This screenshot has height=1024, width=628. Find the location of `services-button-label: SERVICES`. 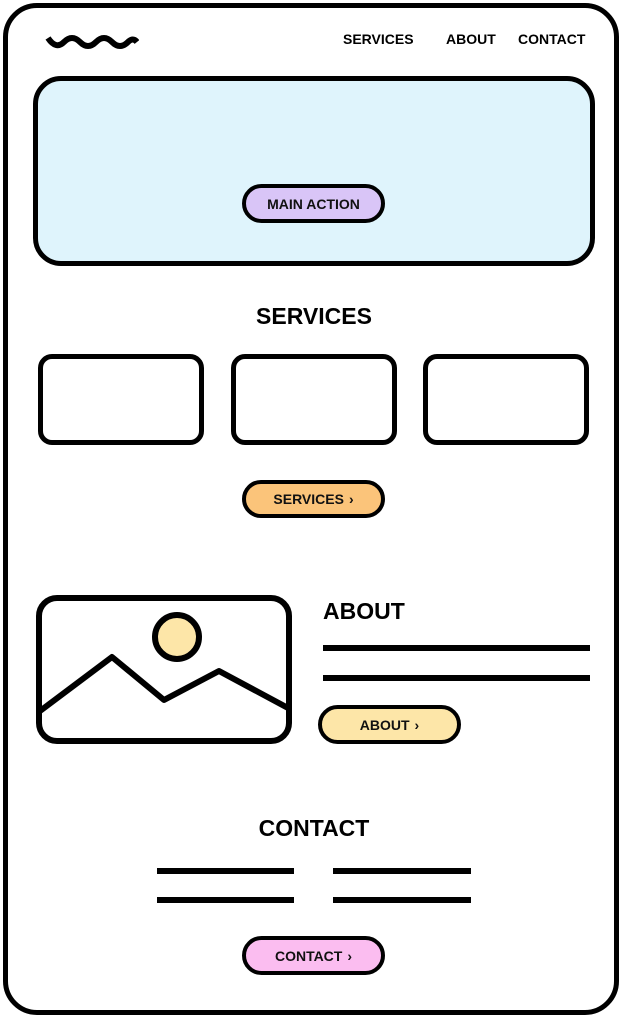

services-button-label: SERVICES is located at coordinates (308, 499).